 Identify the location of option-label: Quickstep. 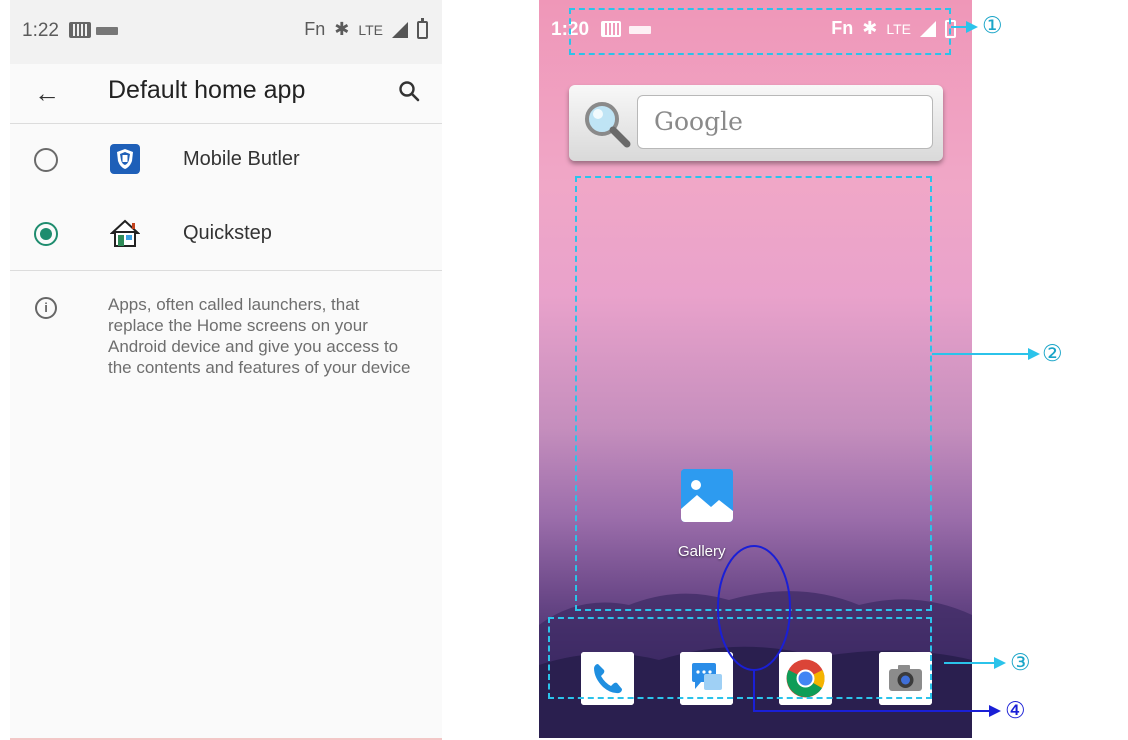
(227, 233).